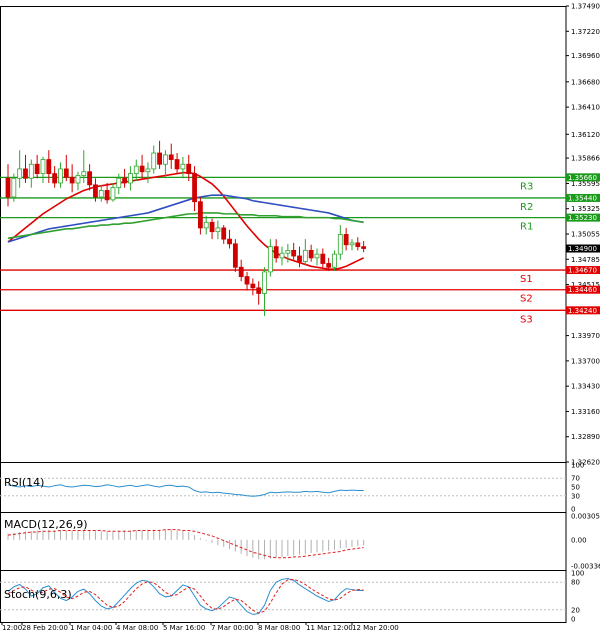 This screenshot has height=635, width=600. Describe the element at coordinates (582, 218) in the screenshot. I see `level-tag-text-r1: 1.35230` at that location.